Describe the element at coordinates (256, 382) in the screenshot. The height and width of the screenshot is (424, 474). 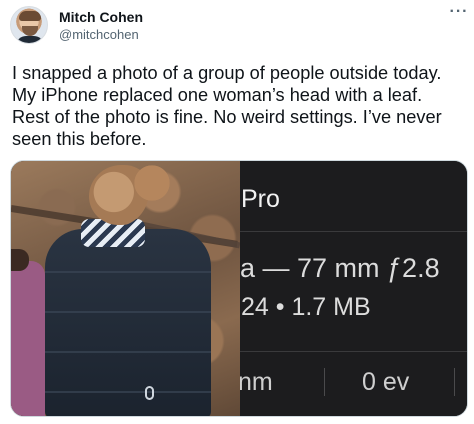
I see `info-focal-fragment: nm` at that location.